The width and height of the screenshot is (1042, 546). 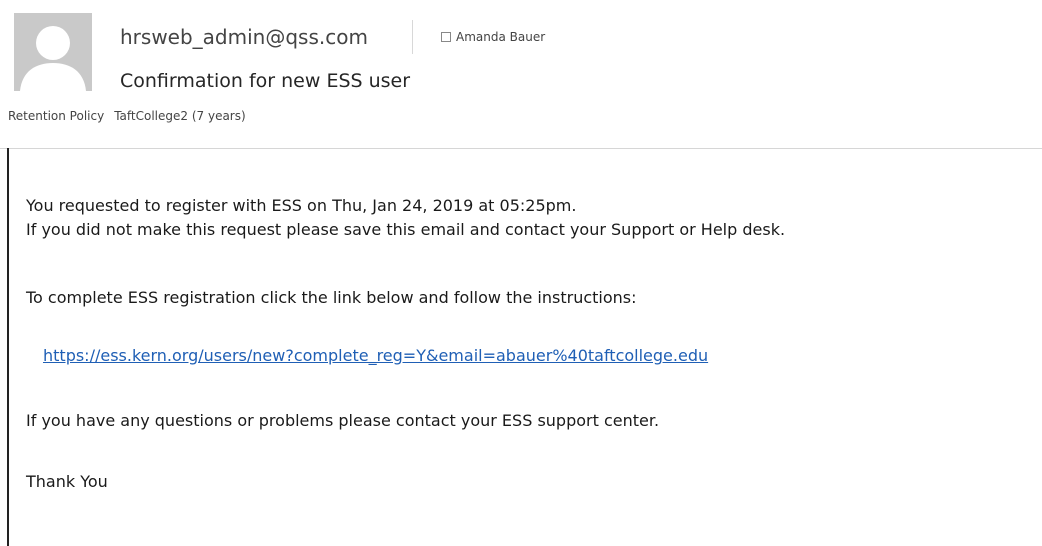 I want to click on recipient: Amanda Bauer, so click(x=493, y=37).